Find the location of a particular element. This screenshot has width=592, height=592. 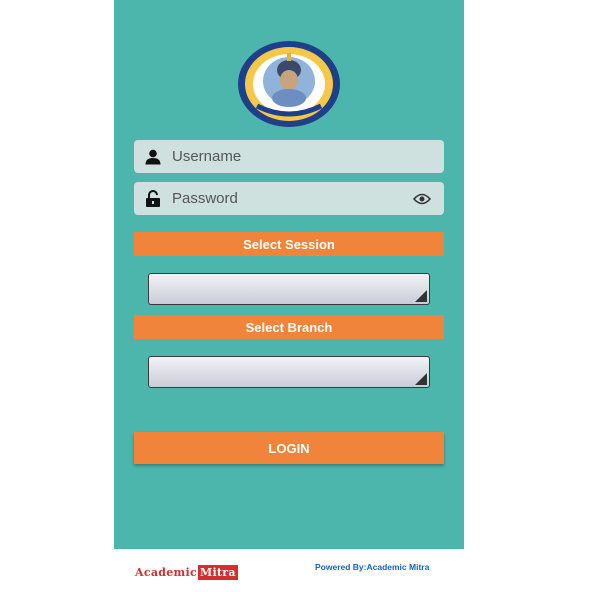

lock-icon is located at coordinates (153, 198).